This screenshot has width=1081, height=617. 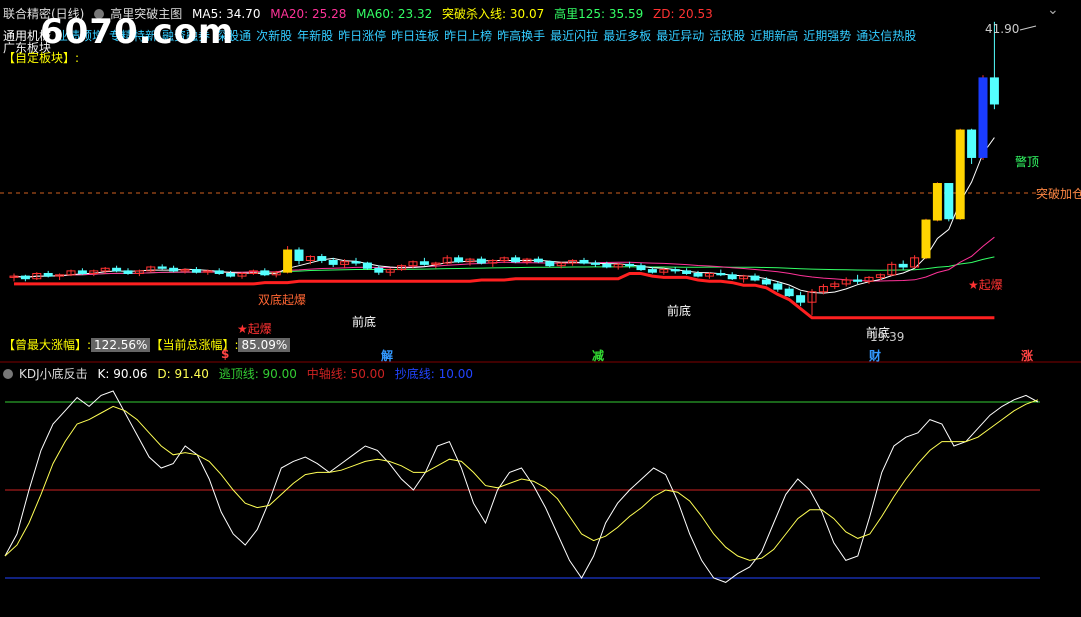 What do you see at coordinates (364, 322) in the screenshot?
I see `prev-bottom-label-1: 前底` at bounding box center [364, 322].